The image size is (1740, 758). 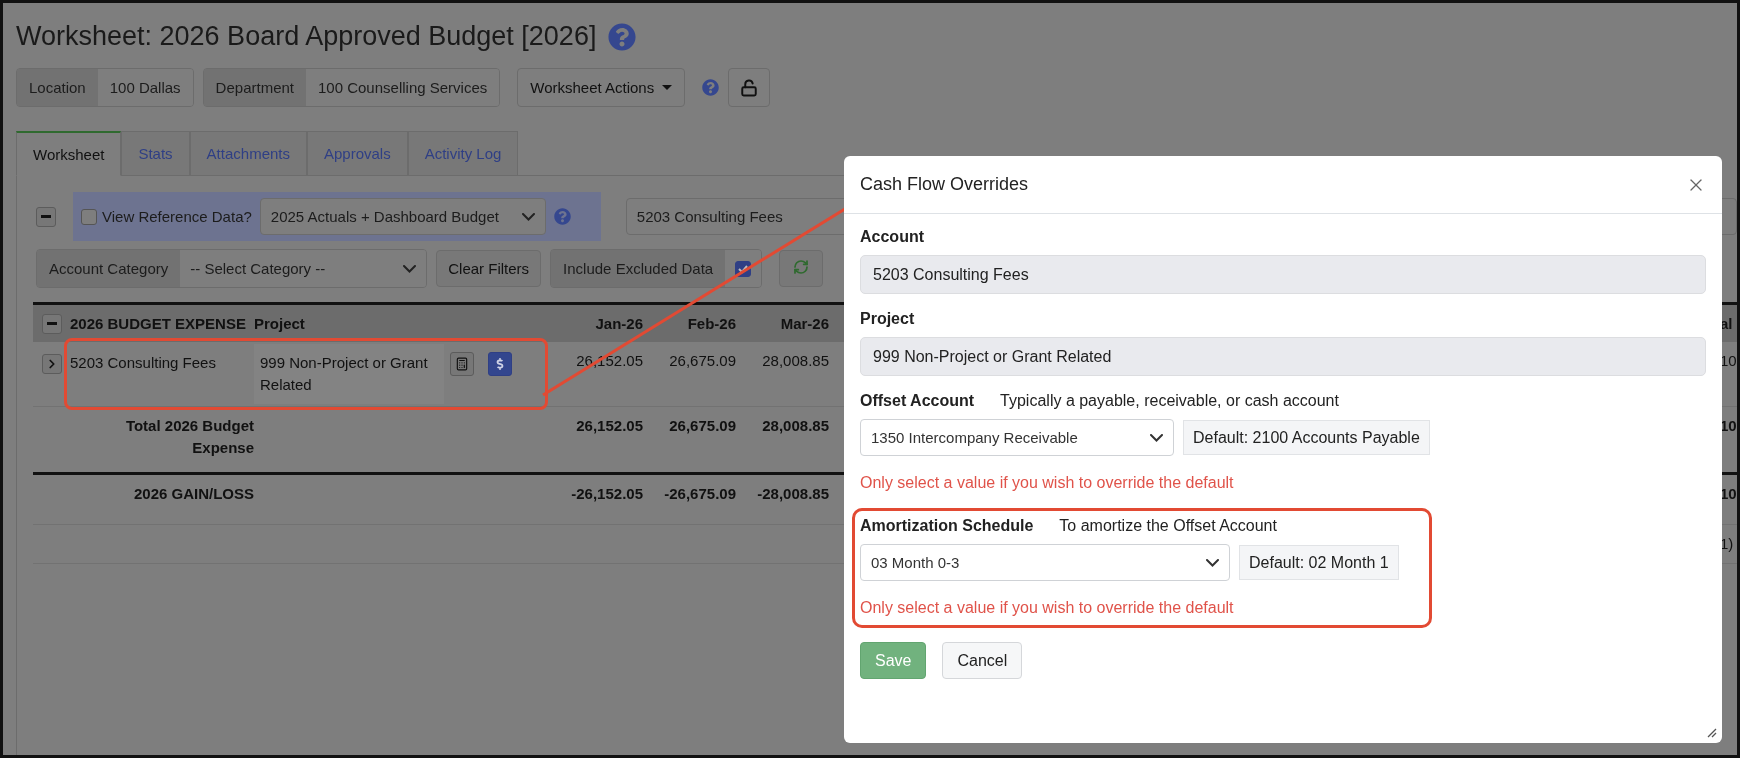 I want to click on resize-grip-icon, so click(x=1711, y=732).